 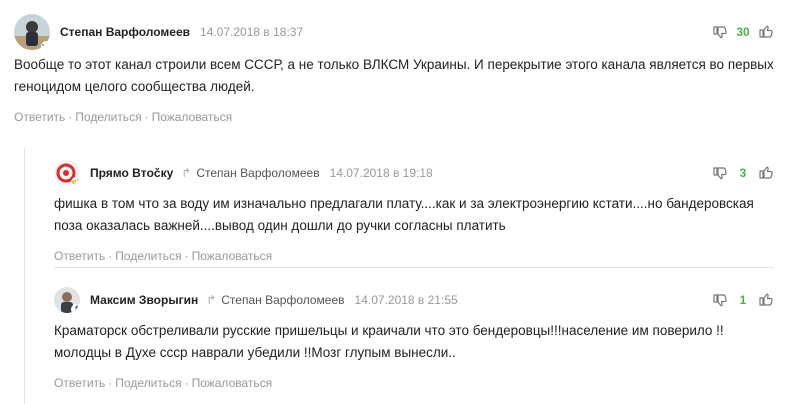 What do you see at coordinates (75, 181) in the screenshot?
I see `ok-icon: ok` at bounding box center [75, 181].